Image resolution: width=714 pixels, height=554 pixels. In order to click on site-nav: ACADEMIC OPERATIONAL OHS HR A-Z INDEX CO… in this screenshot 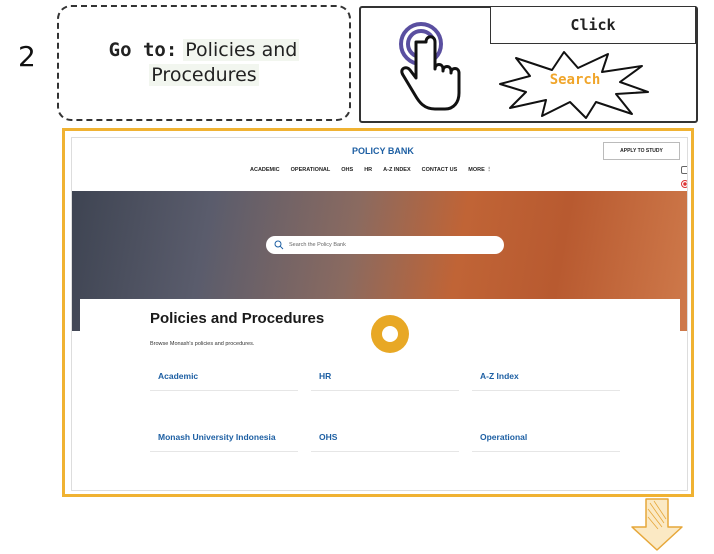, I will do `click(371, 170)`.